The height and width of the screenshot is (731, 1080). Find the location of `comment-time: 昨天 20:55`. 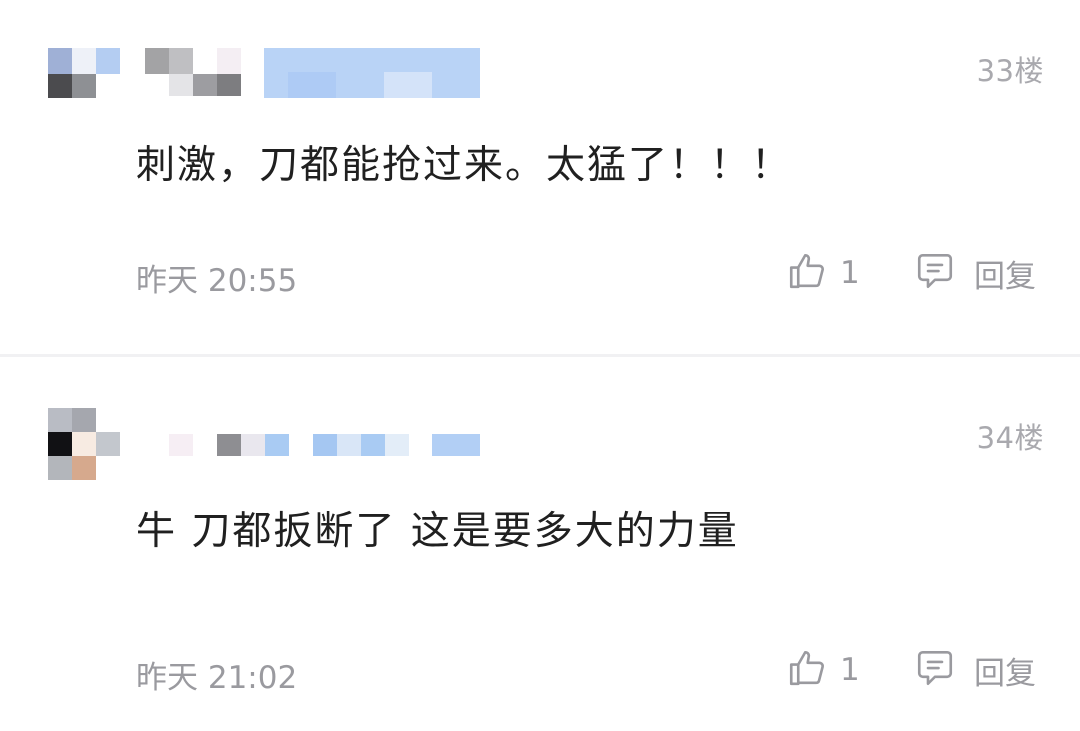

comment-time: 昨天 20:55 is located at coordinates (217, 281).